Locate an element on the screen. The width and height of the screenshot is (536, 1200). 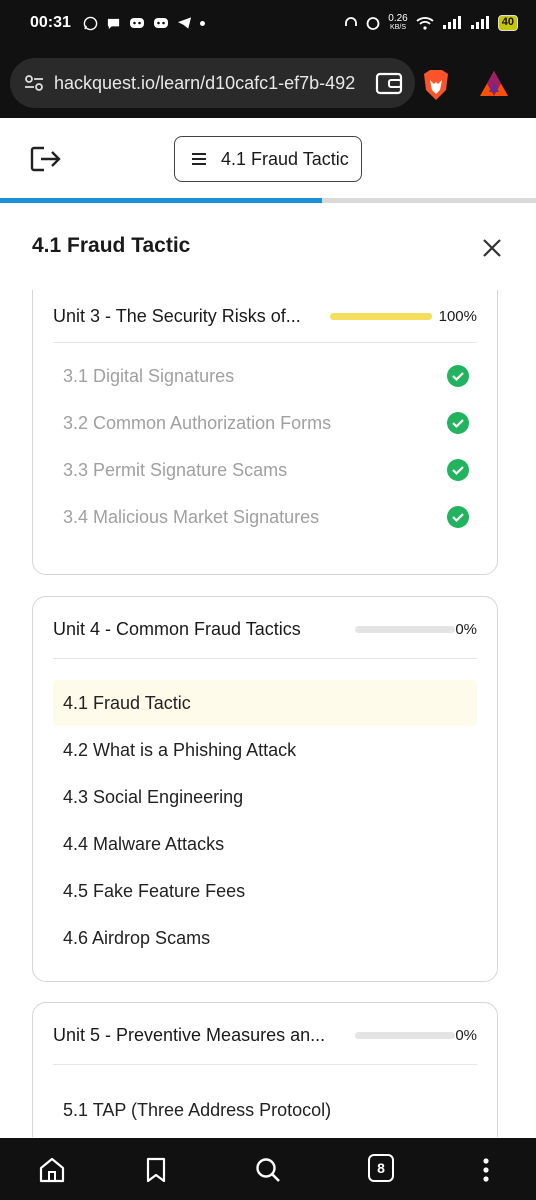
lesson-label: 5.1 TAP (Three Address Protocol) is located at coordinates (197, 1109).